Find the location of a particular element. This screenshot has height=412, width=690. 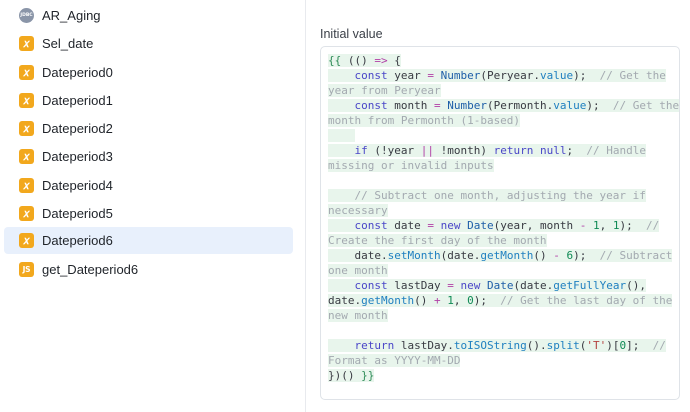

sidebar-item-label: Dateperiod5 is located at coordinates (77, 213).